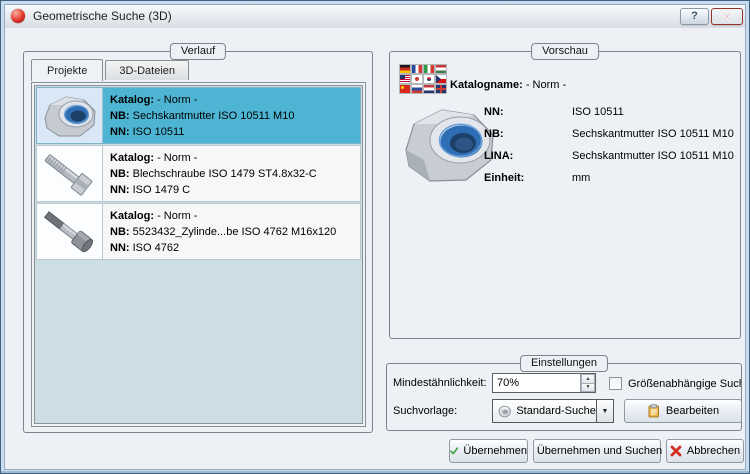 The width and height of the screenshot is (750, 474). I want to click on edit-button: Bearbeiten, so click(683, 411).